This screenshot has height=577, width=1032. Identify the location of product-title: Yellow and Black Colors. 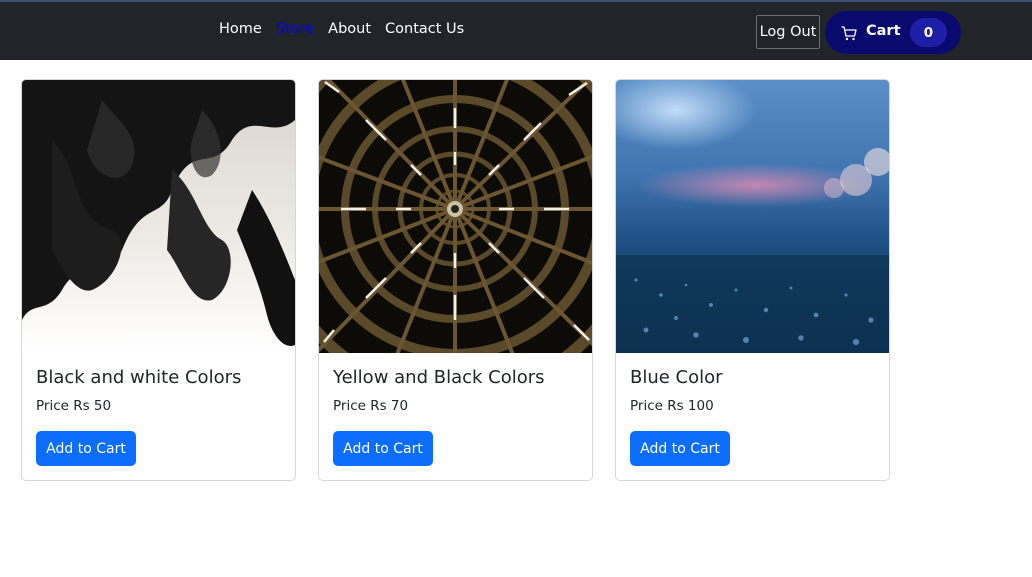
(439, 377).